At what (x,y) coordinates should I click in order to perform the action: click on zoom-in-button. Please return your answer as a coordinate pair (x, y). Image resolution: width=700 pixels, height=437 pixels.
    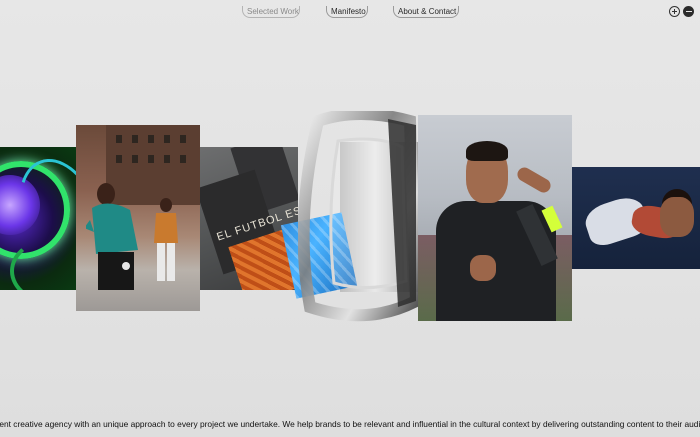
    Looking at the image, I should click on (674, 11).